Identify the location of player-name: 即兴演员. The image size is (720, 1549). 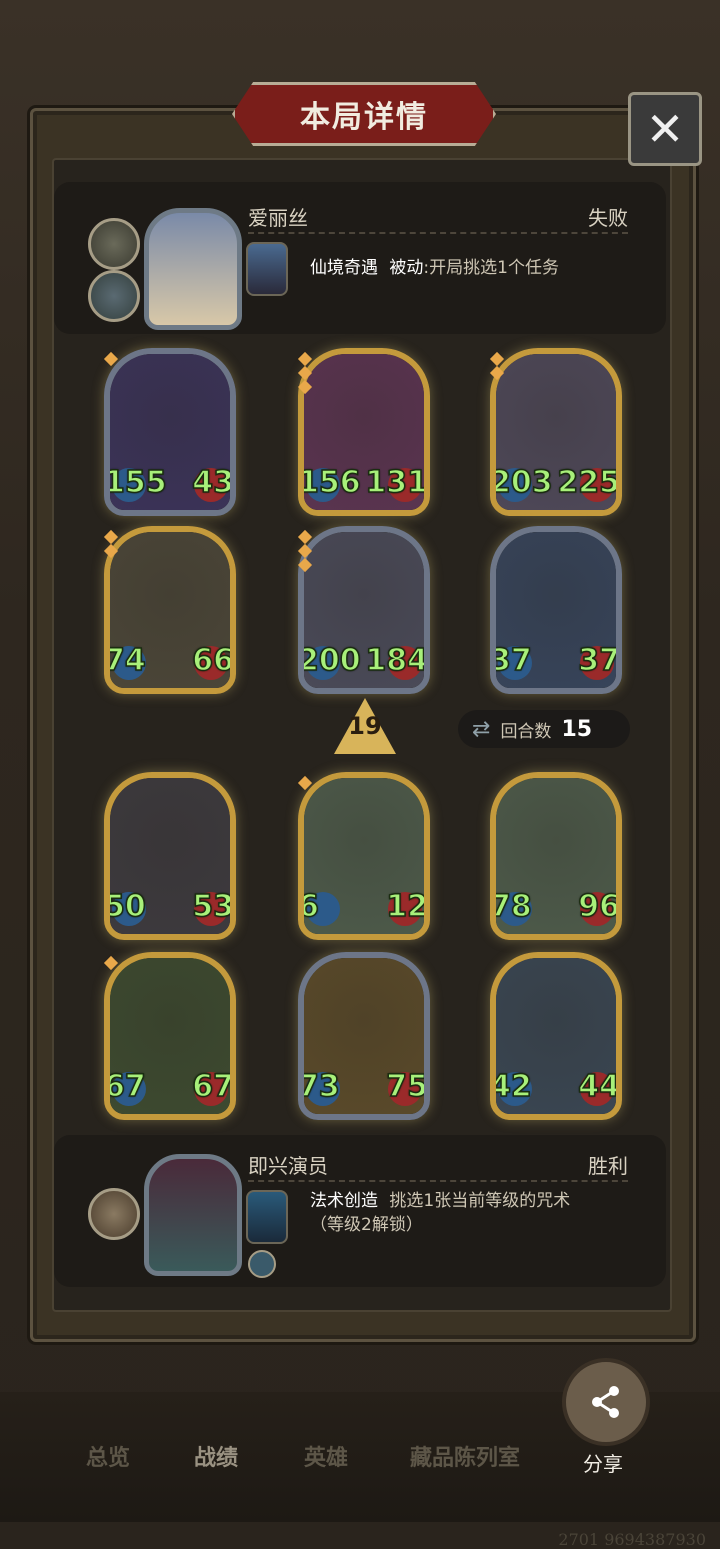
(288, 1166).